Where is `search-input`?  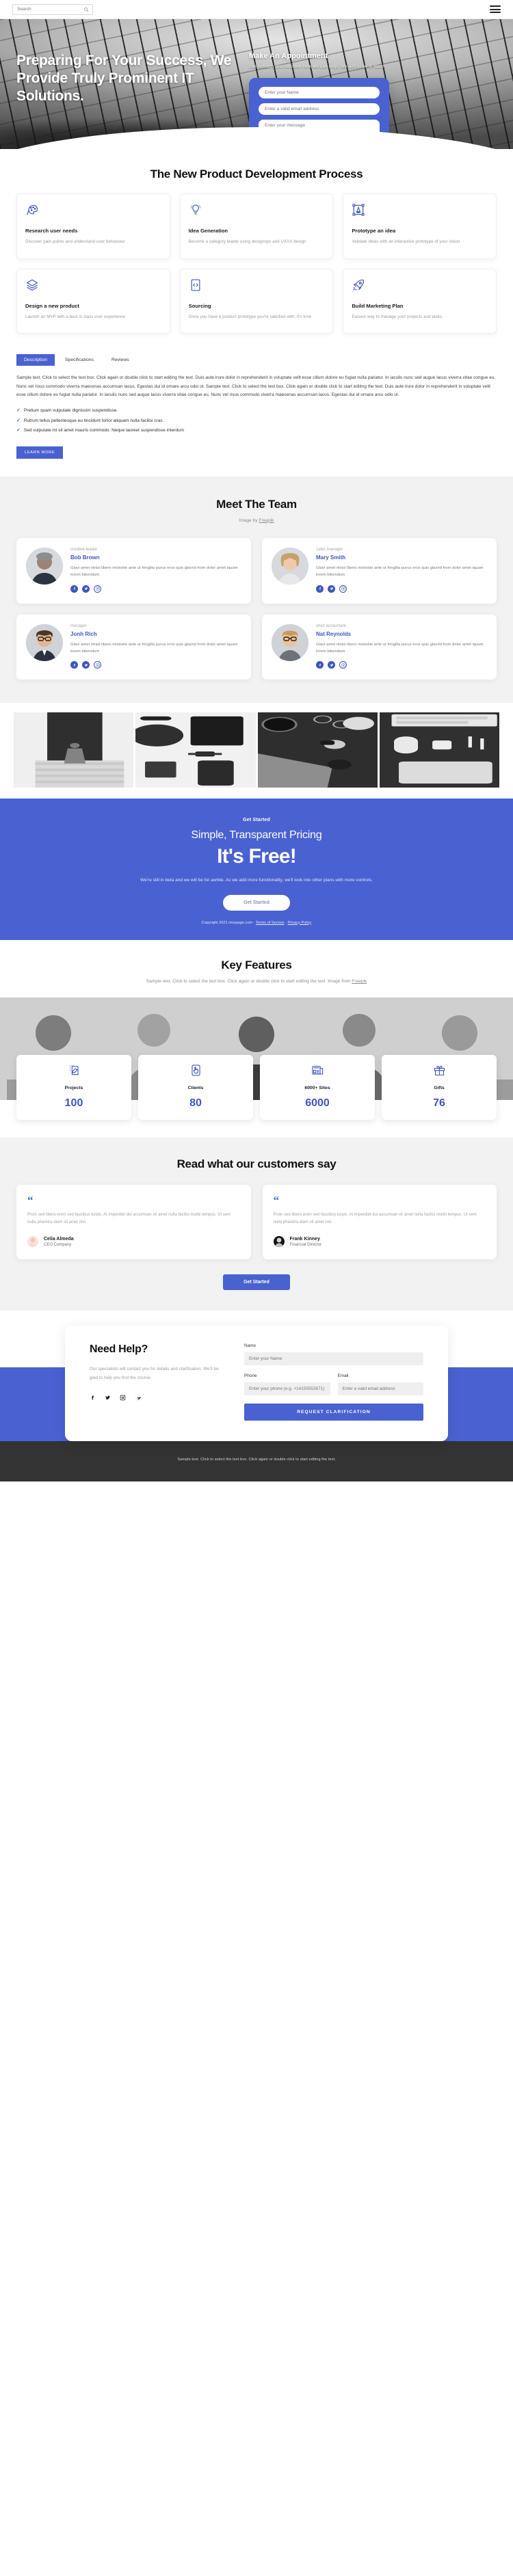
search-input is located at coordinates (53, 9).